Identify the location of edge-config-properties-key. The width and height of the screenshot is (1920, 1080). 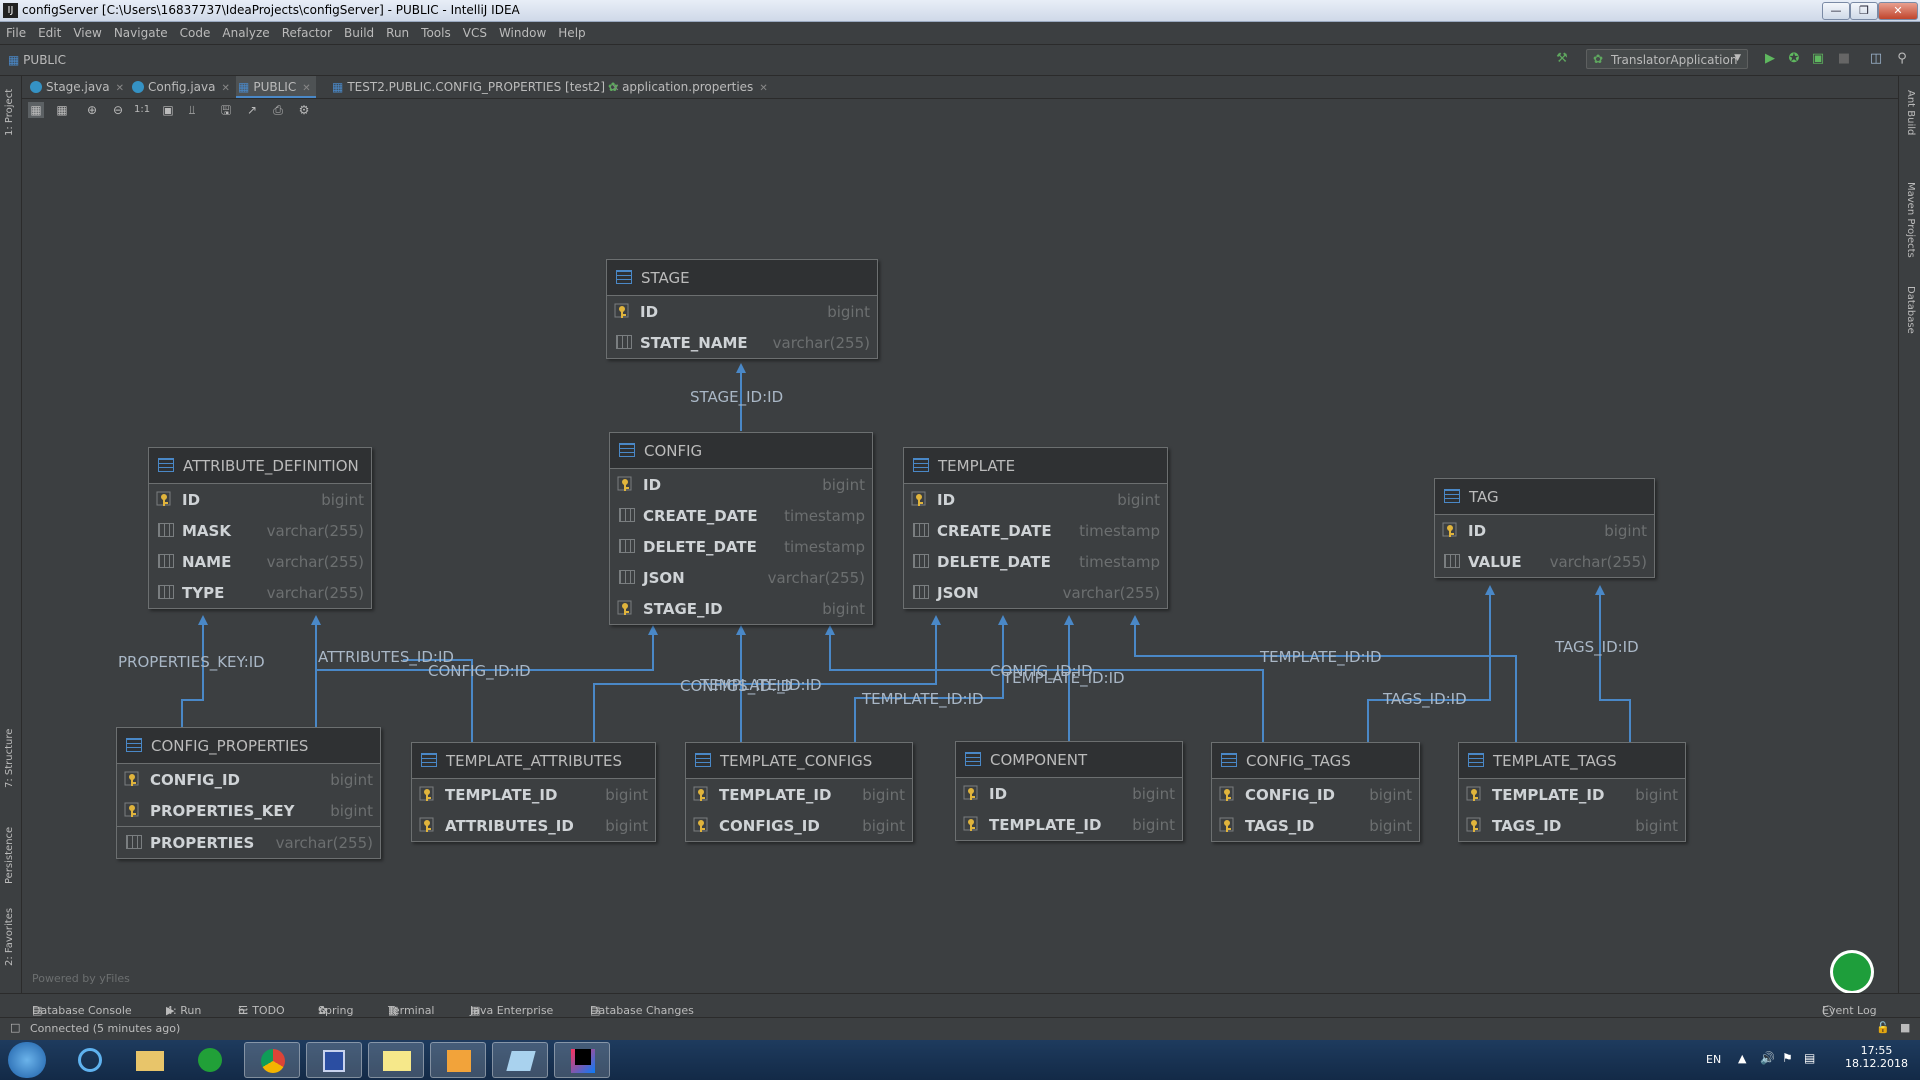
(194, 671).